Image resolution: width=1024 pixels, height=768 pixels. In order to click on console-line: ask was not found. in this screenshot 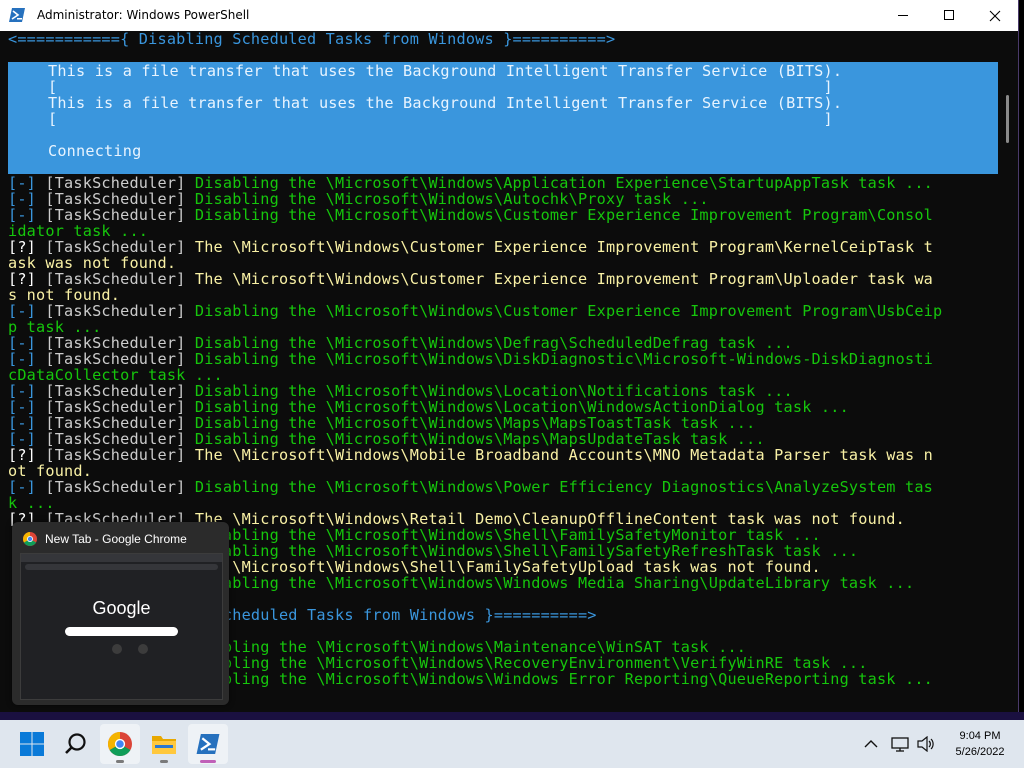, I will do `click(92, 263)`.